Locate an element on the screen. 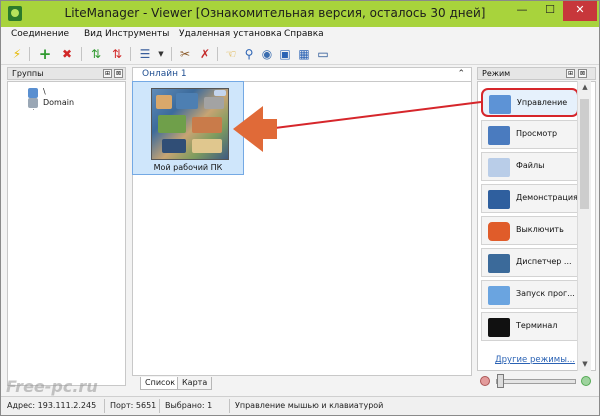 This screenshot has width=600, height=417. tab-list: Список is located at coordinates (160, 383).